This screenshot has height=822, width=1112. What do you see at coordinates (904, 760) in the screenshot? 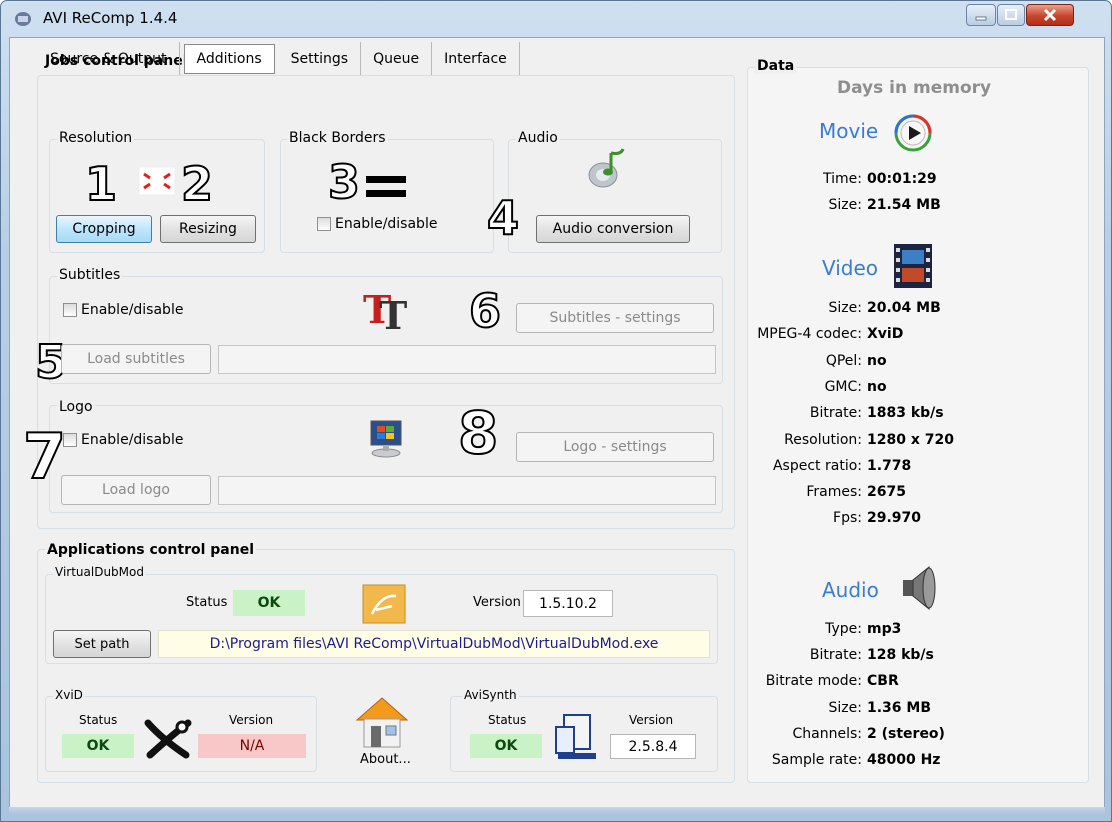
I see `audio-row-value: 48000 Hz` at bounding box center [904, 760].